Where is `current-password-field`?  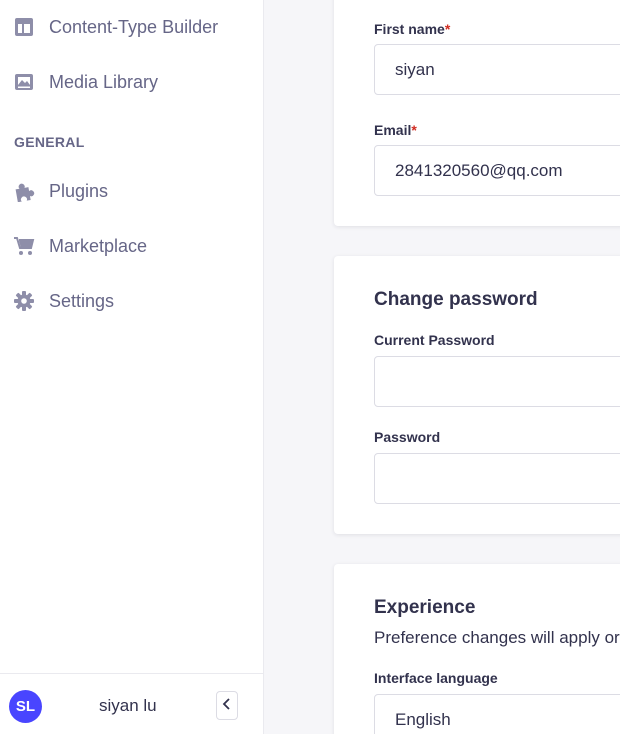
current-password-field is located at coordinates (497, 381).